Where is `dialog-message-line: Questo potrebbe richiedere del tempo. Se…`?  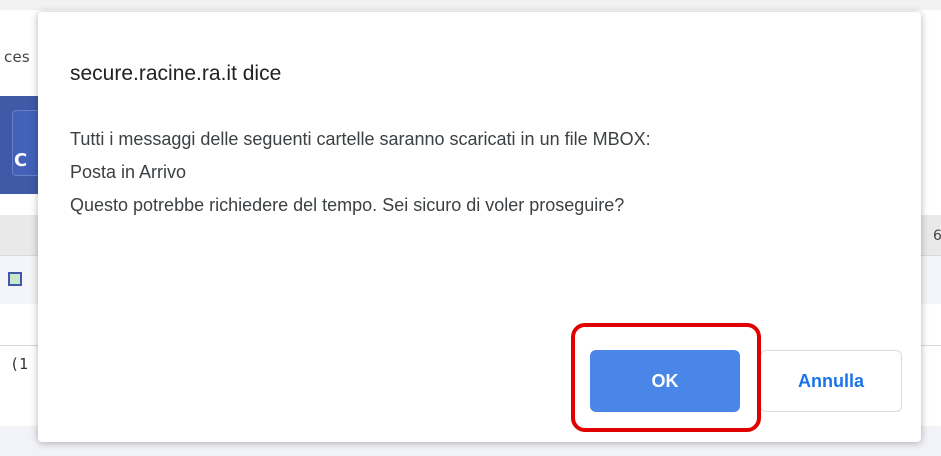
dialog-message-line: Questo potrebbe richiedere del tempo. Se… is located at coordinates (347, 205).